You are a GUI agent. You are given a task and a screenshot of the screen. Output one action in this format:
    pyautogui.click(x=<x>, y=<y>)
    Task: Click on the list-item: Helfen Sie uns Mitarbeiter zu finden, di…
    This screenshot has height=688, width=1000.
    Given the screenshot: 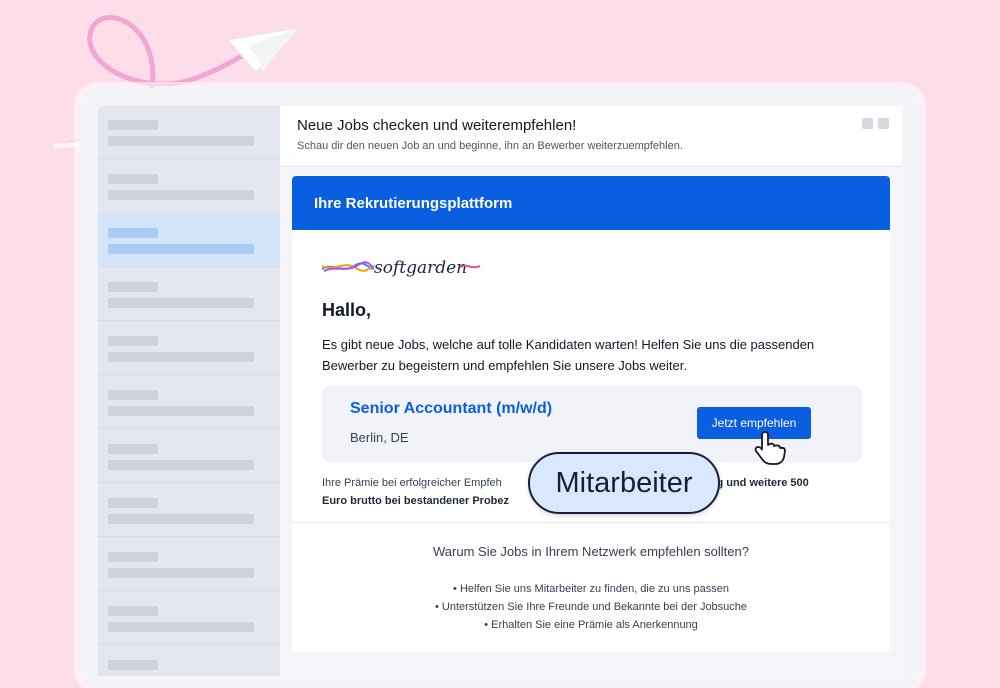 What is the action you would take?
    pyautogui.click(x=591, y=589)
    